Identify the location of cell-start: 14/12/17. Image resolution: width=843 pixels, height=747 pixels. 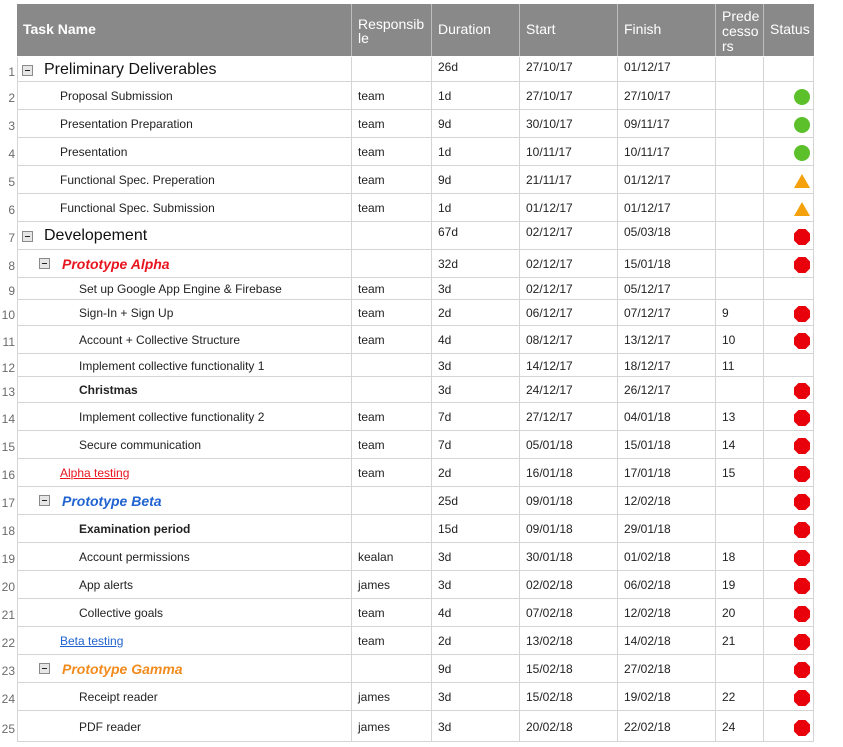
(569, 365).